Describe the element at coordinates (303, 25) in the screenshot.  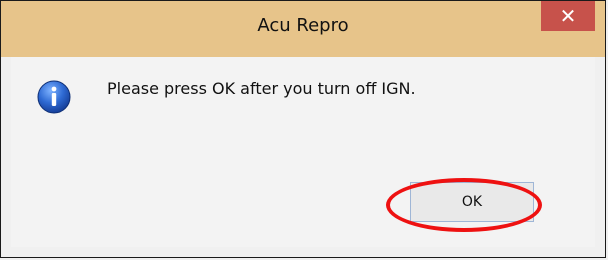
I see `window-title: Acu Repro` at that location.